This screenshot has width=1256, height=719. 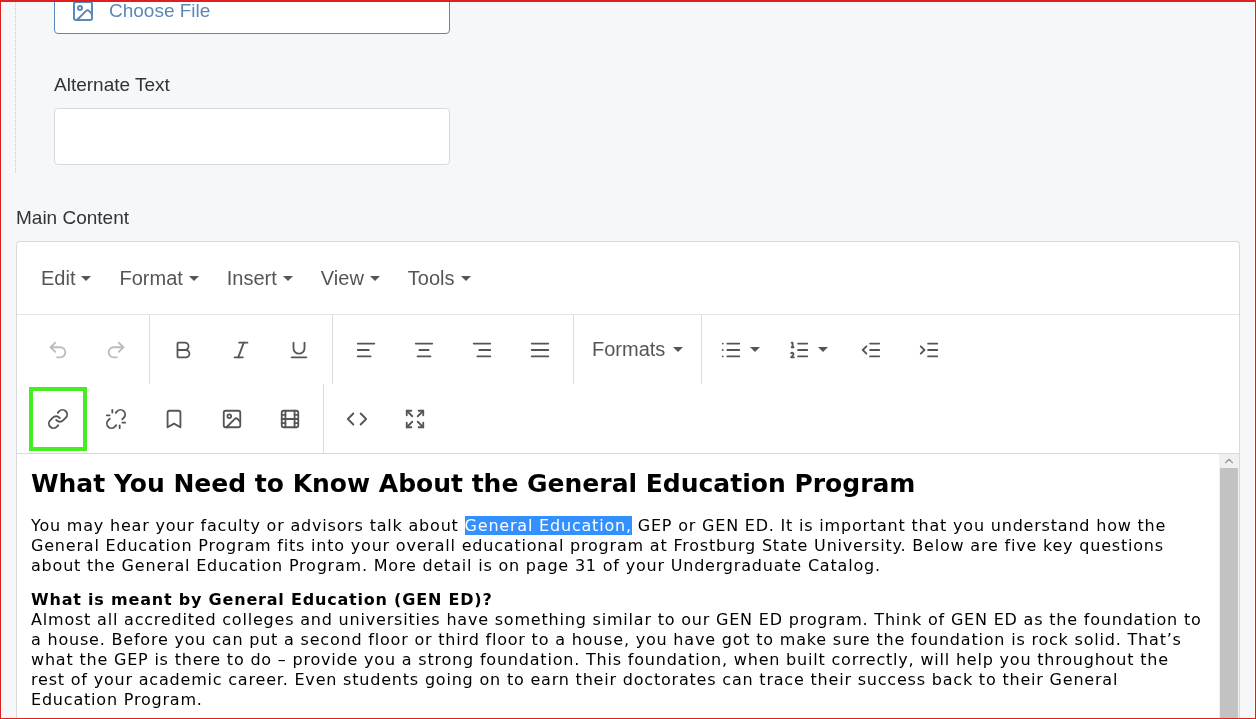 What do you see at coordinates (66, 278) in the screenshot?
I see `menu-item: Edit` at bounding box center [66, 278].